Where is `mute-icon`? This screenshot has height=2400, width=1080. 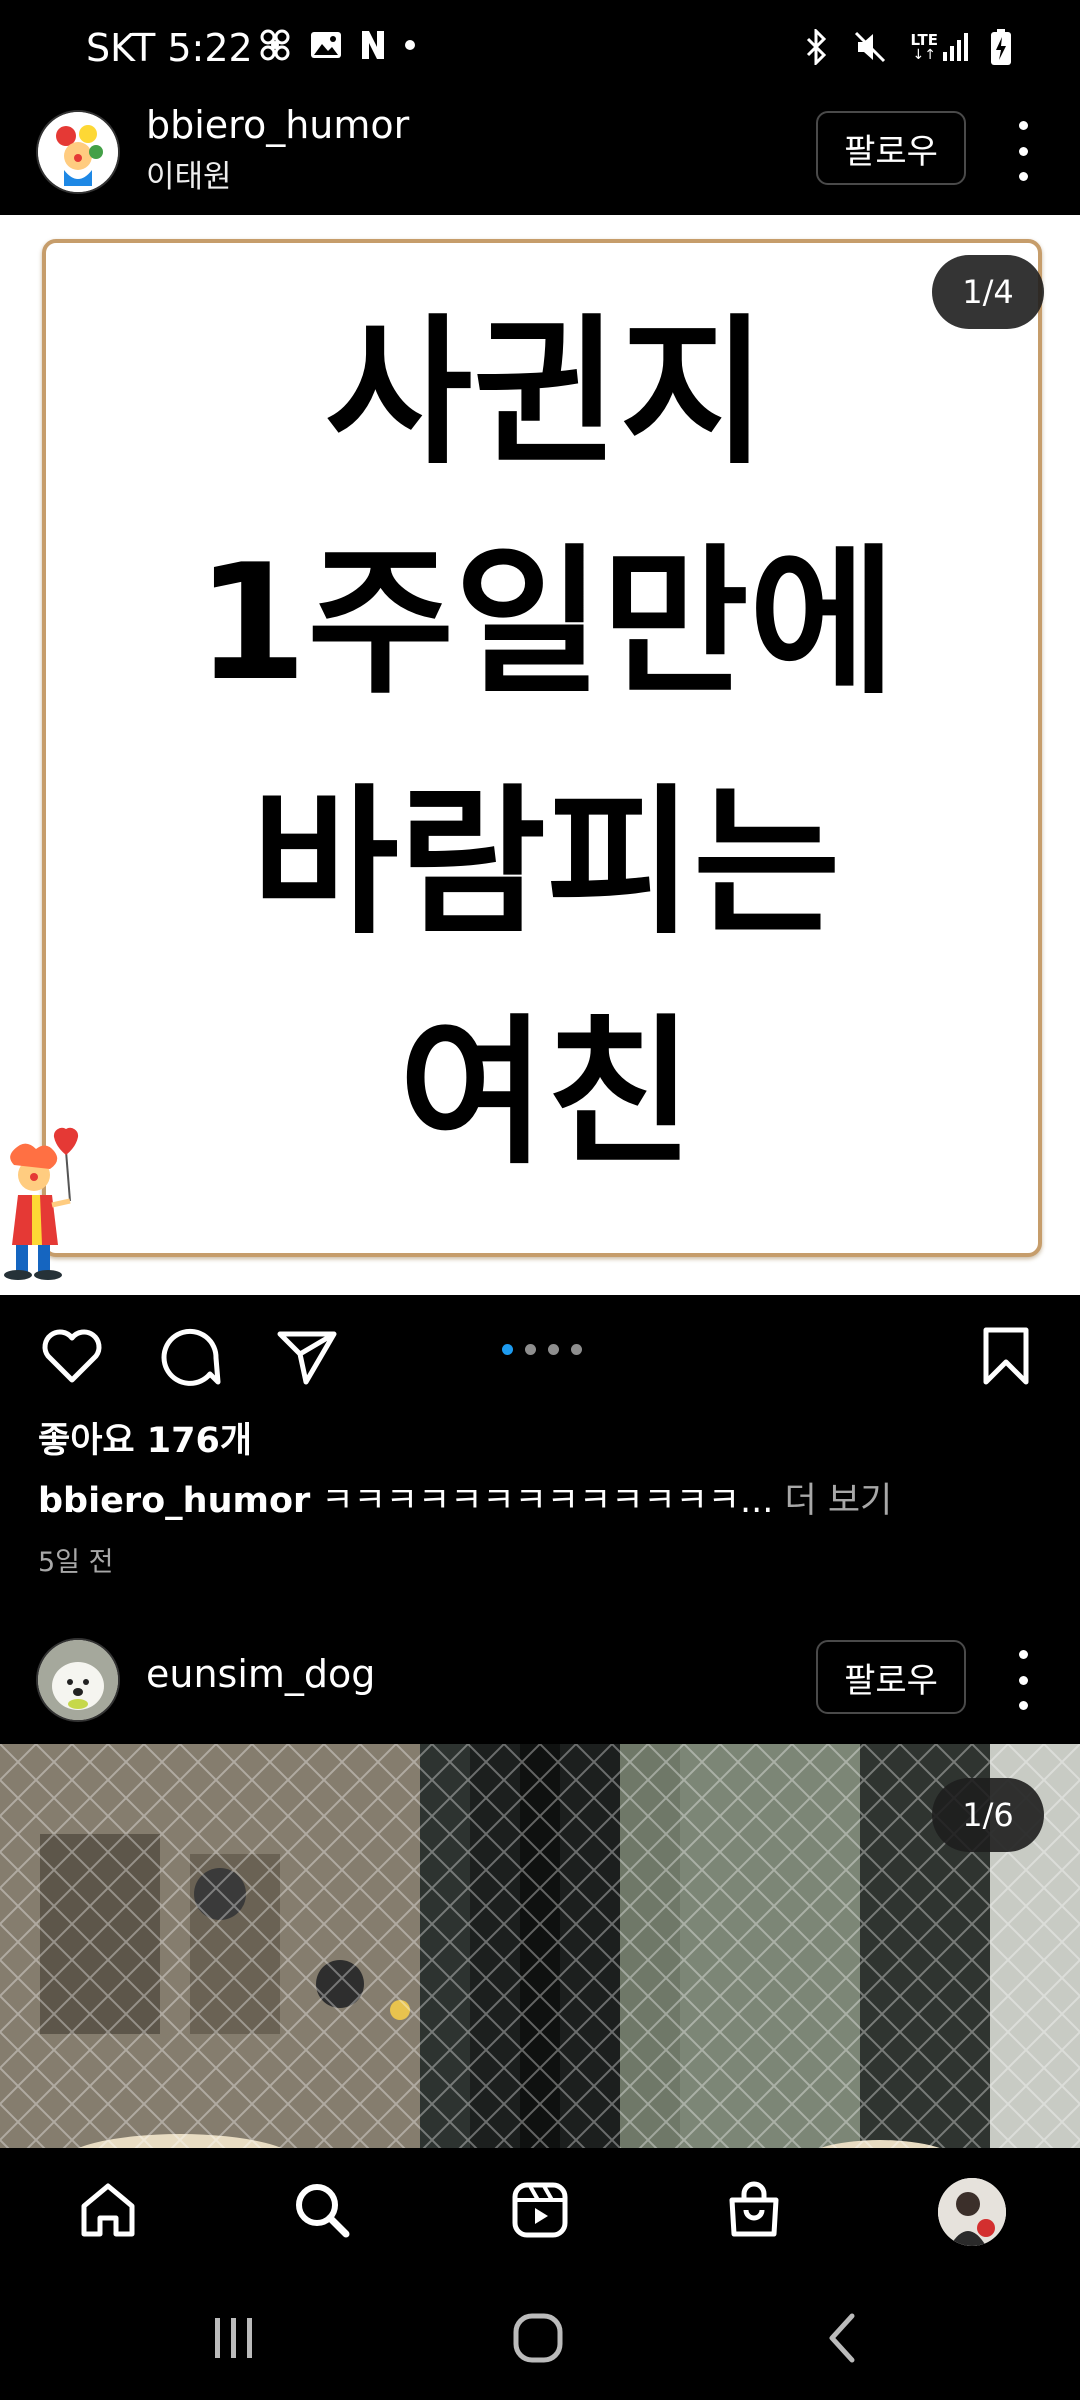
mute-icon is located at coordinates (870, 47).